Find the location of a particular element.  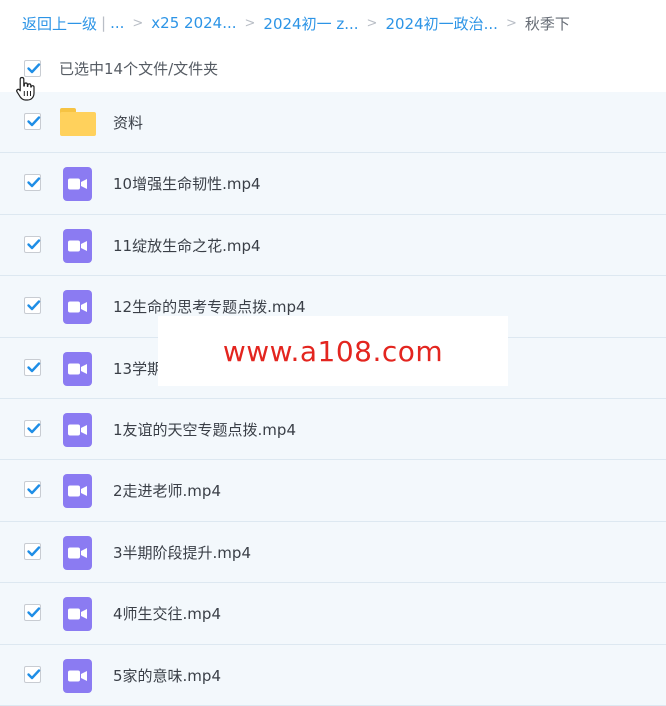

file-name: 13学期 is located at coordinates (137, 368).